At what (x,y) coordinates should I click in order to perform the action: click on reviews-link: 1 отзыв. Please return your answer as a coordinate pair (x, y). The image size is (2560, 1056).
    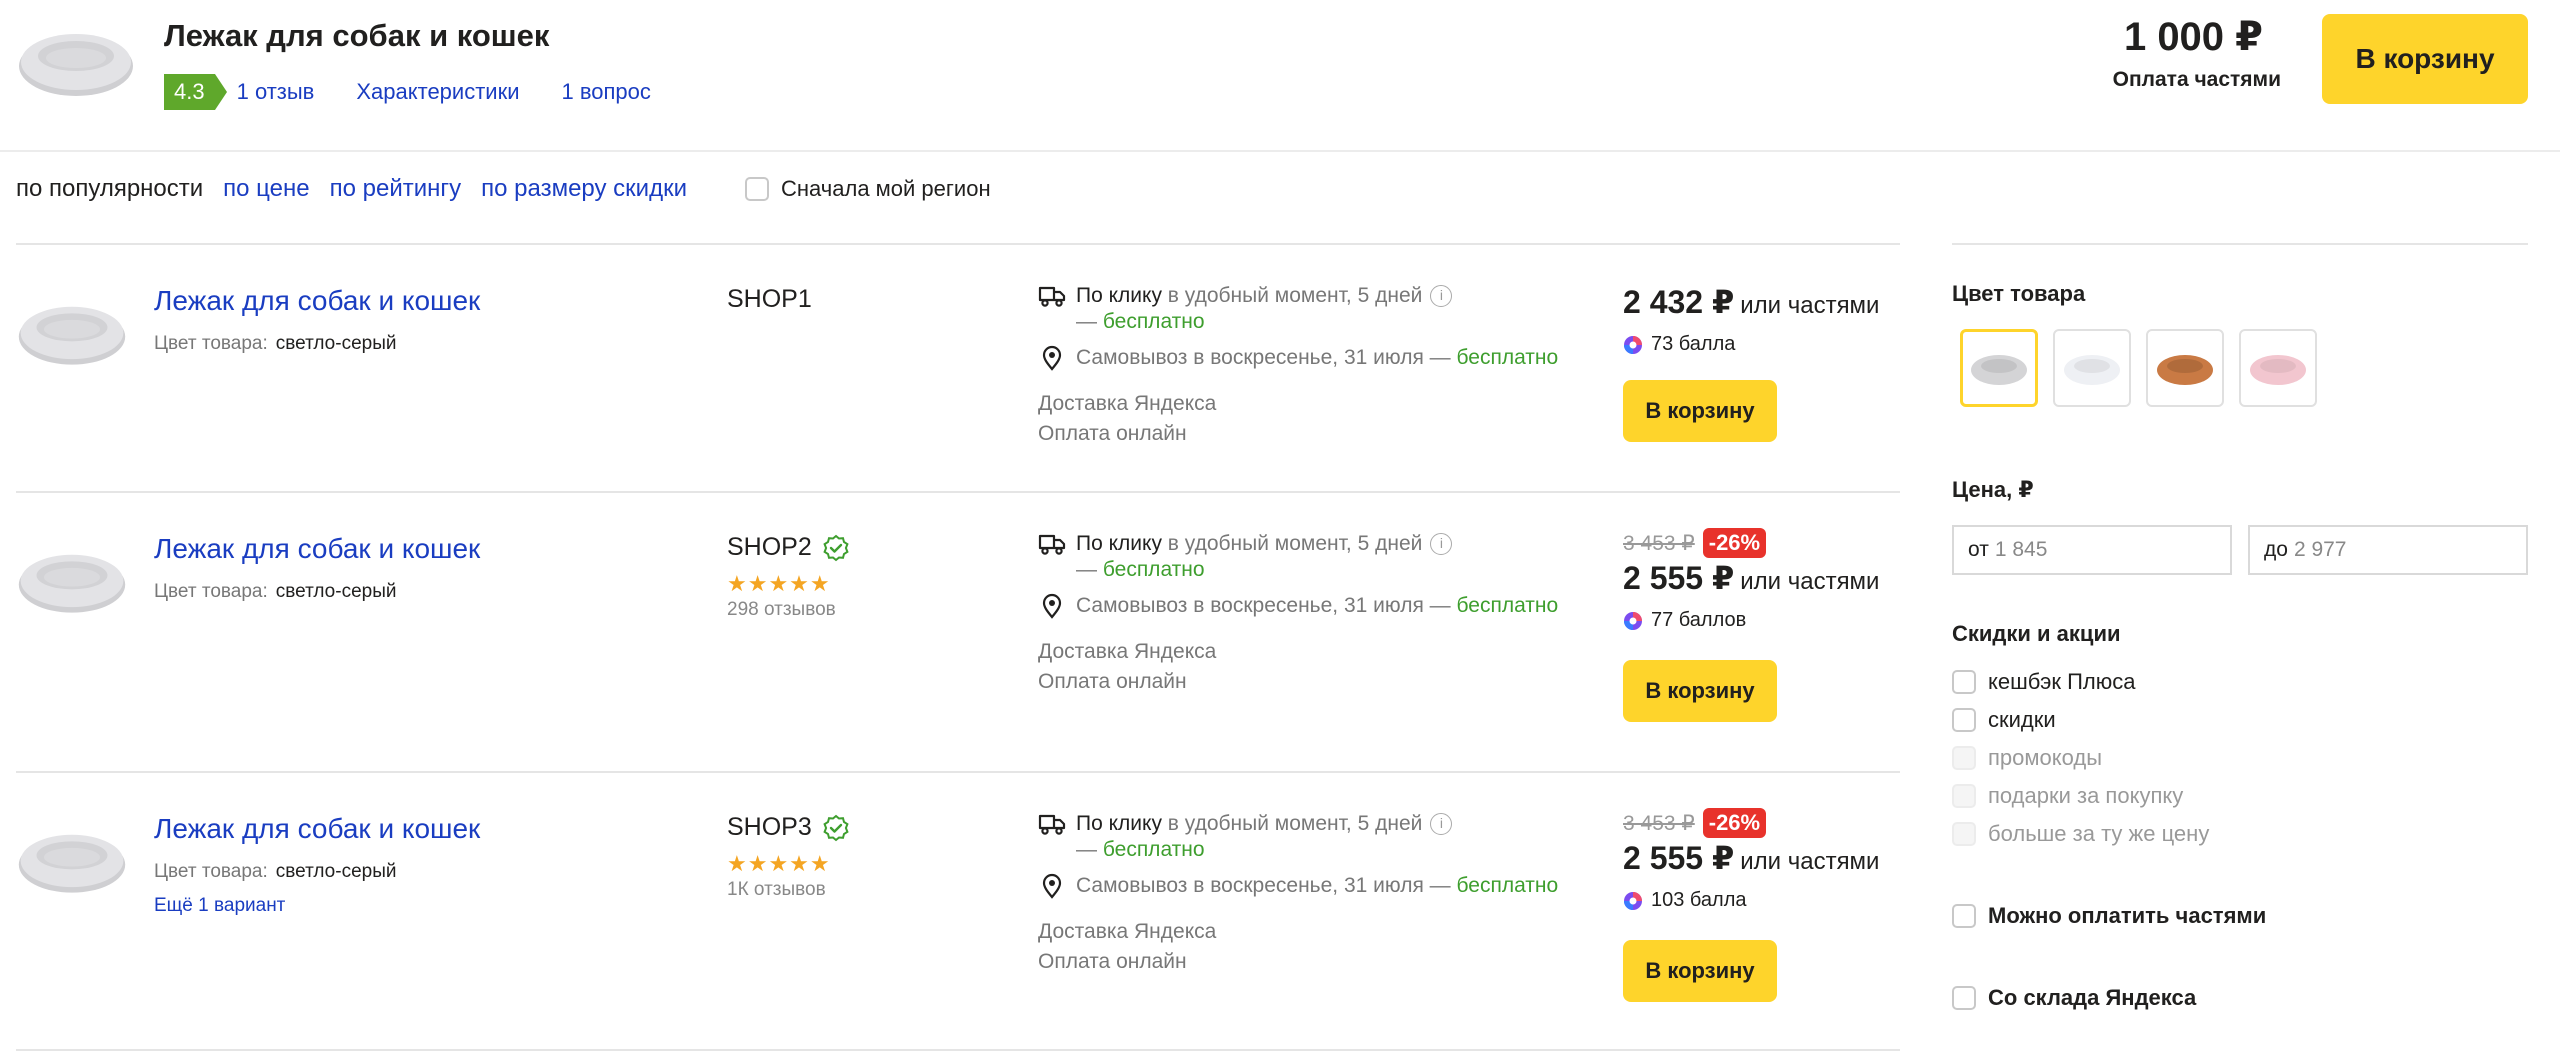
    Looking at the image, I should click on (276, 92).